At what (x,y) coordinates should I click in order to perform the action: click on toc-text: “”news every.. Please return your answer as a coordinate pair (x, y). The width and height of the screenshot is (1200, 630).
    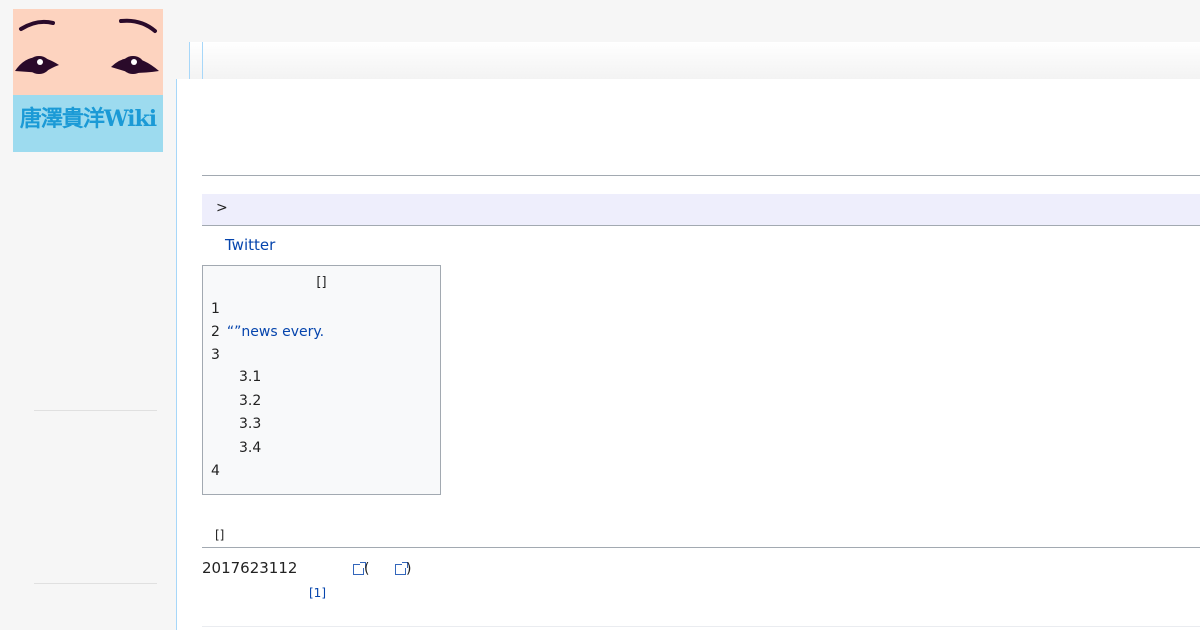
    Looking at the image, I should click on (275, 332).